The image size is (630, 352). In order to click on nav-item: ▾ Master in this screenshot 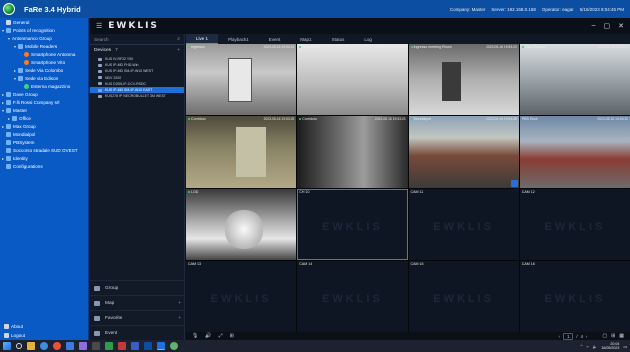, I will do `click(44, 110)`.